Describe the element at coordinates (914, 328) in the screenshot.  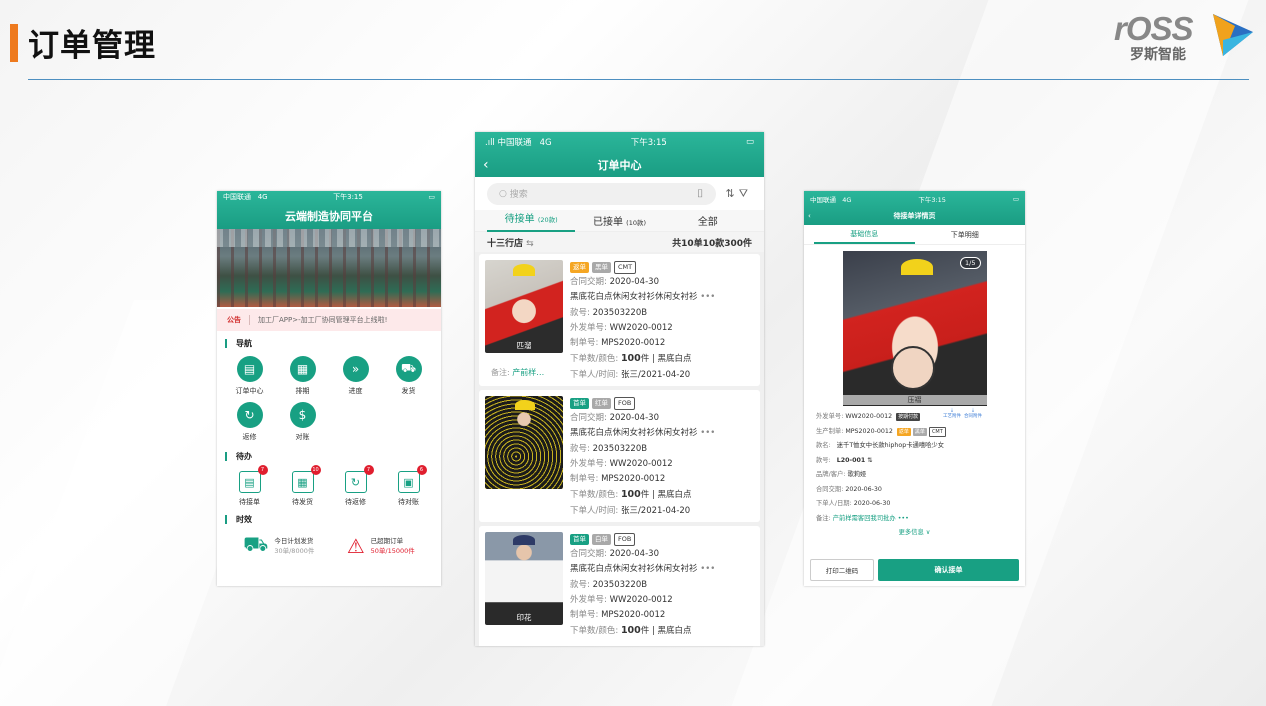
I see `product-photo: 1/5 压褶` at that location.